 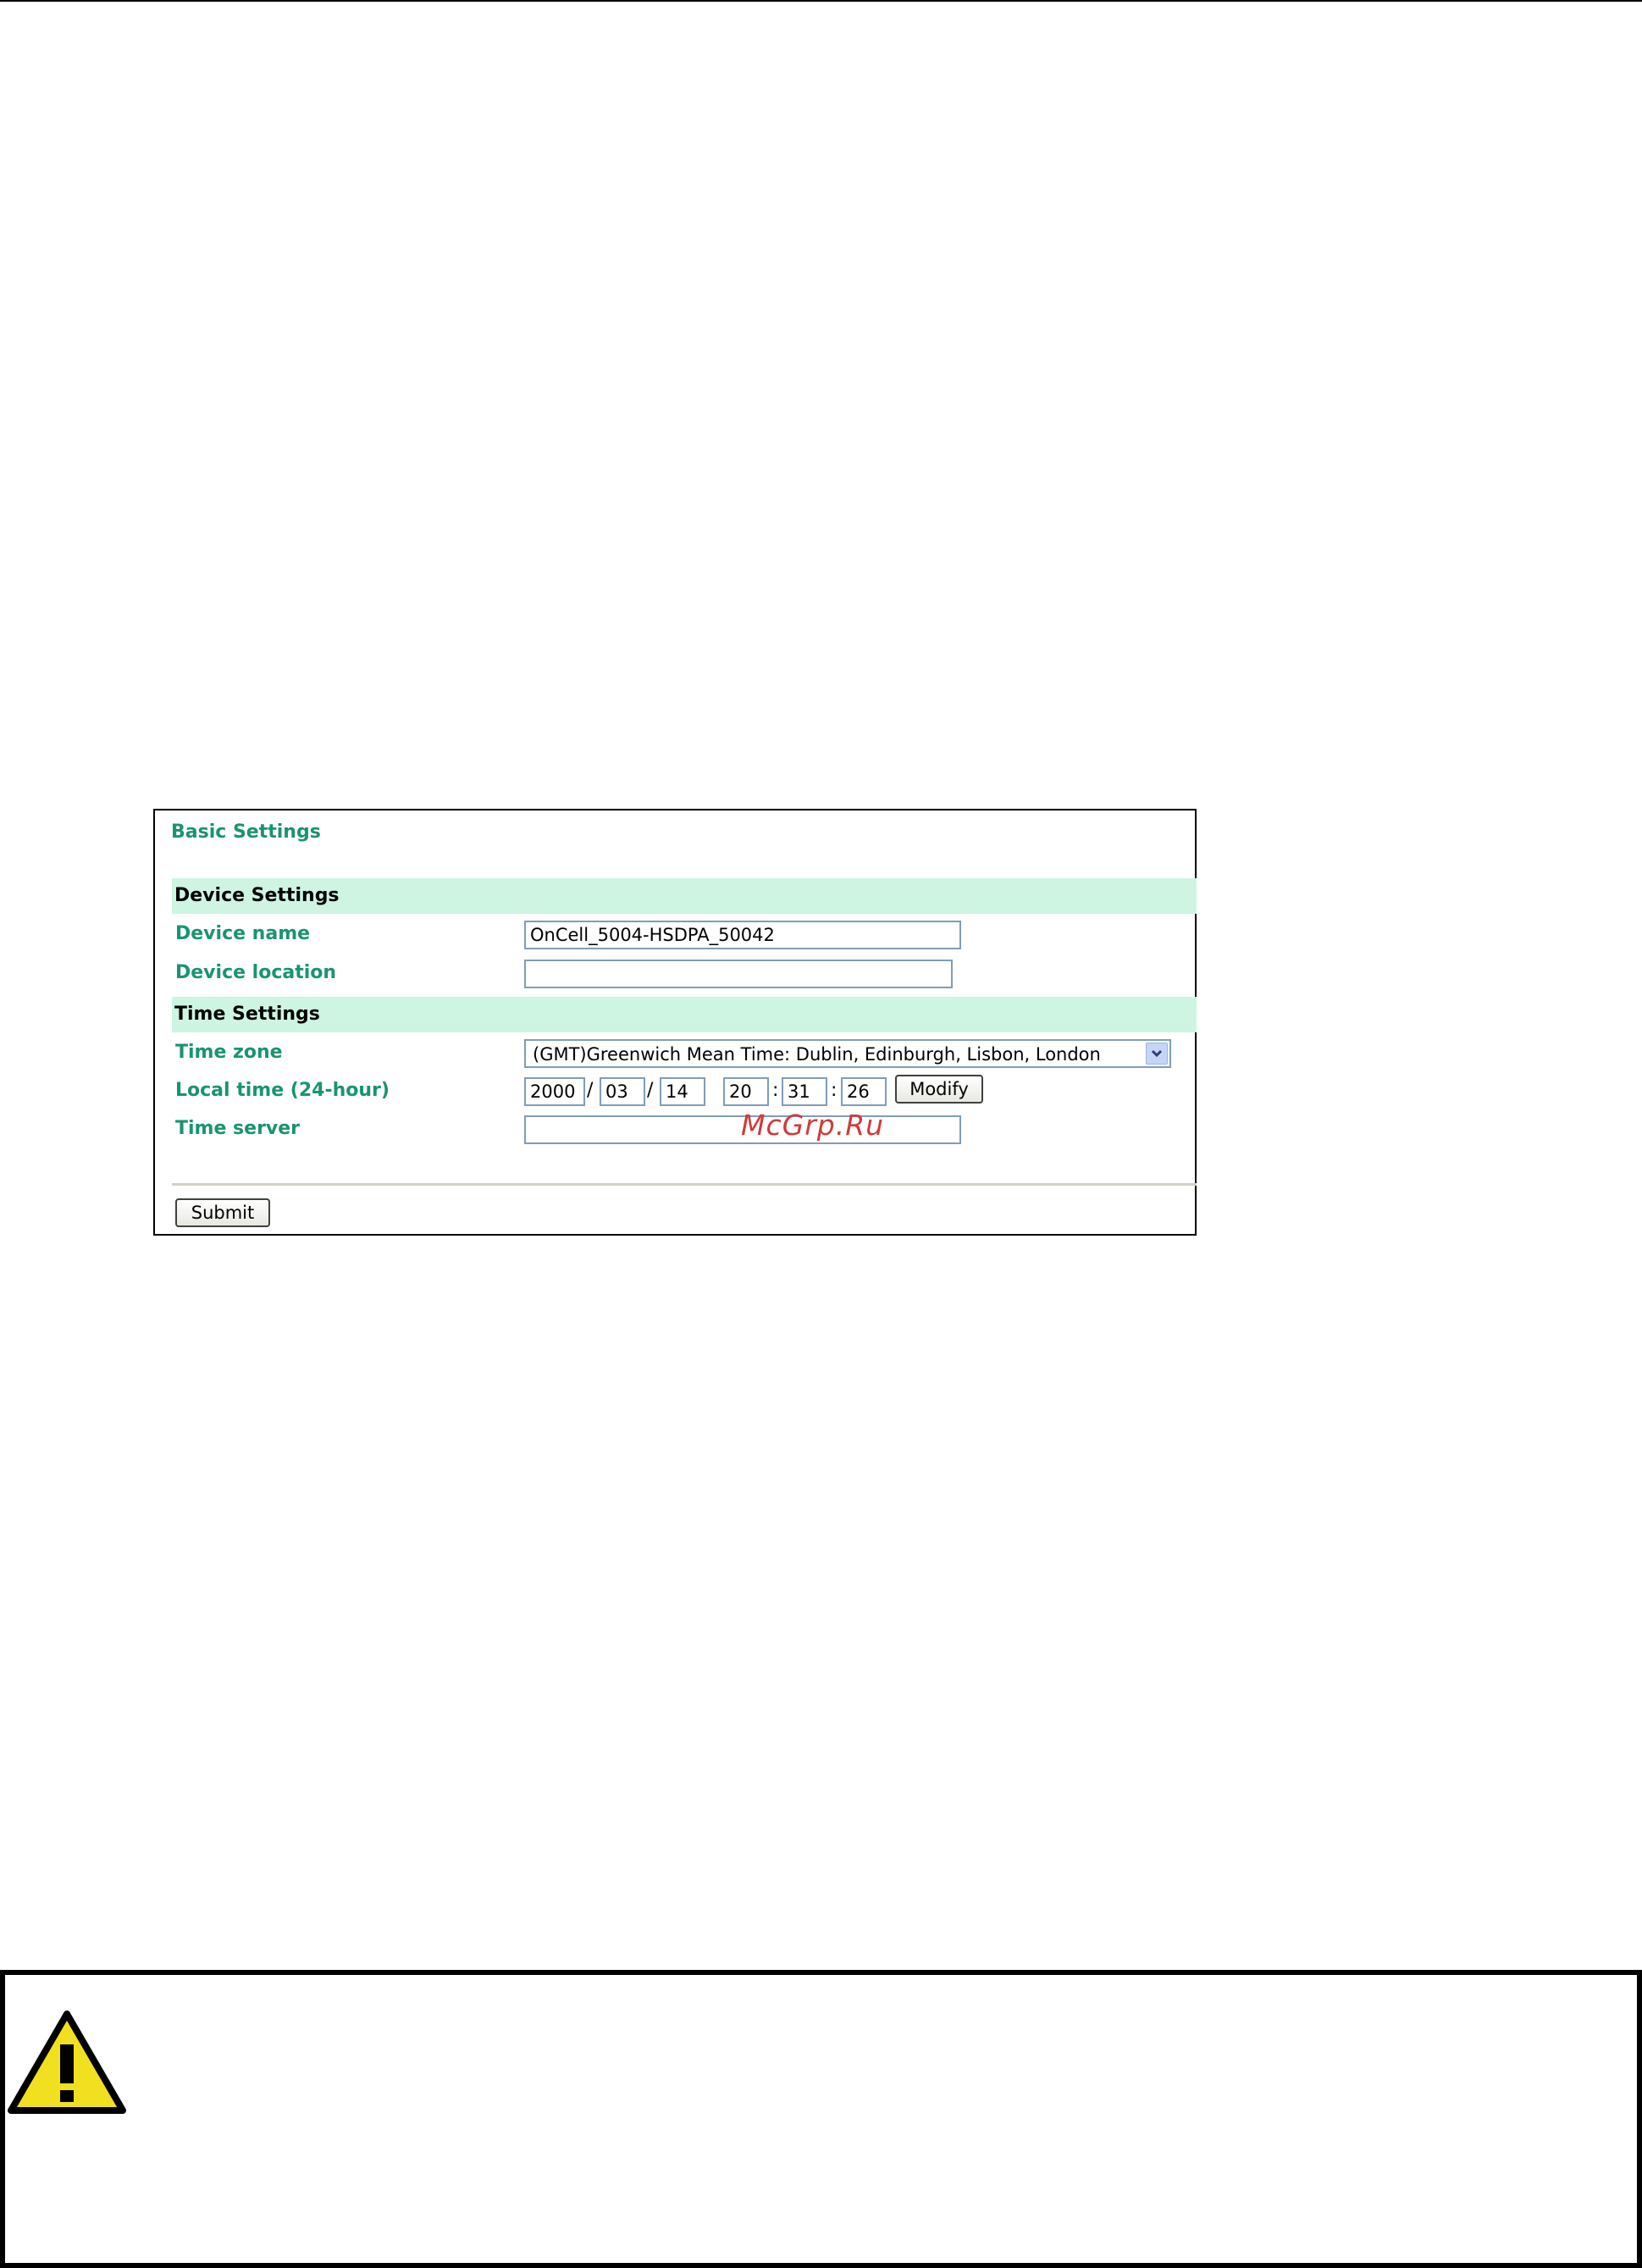 What do you see at coordinates (864, 1091) in the screenshot?
I see `local-time-second-input` at bounding box center [864, 1091].